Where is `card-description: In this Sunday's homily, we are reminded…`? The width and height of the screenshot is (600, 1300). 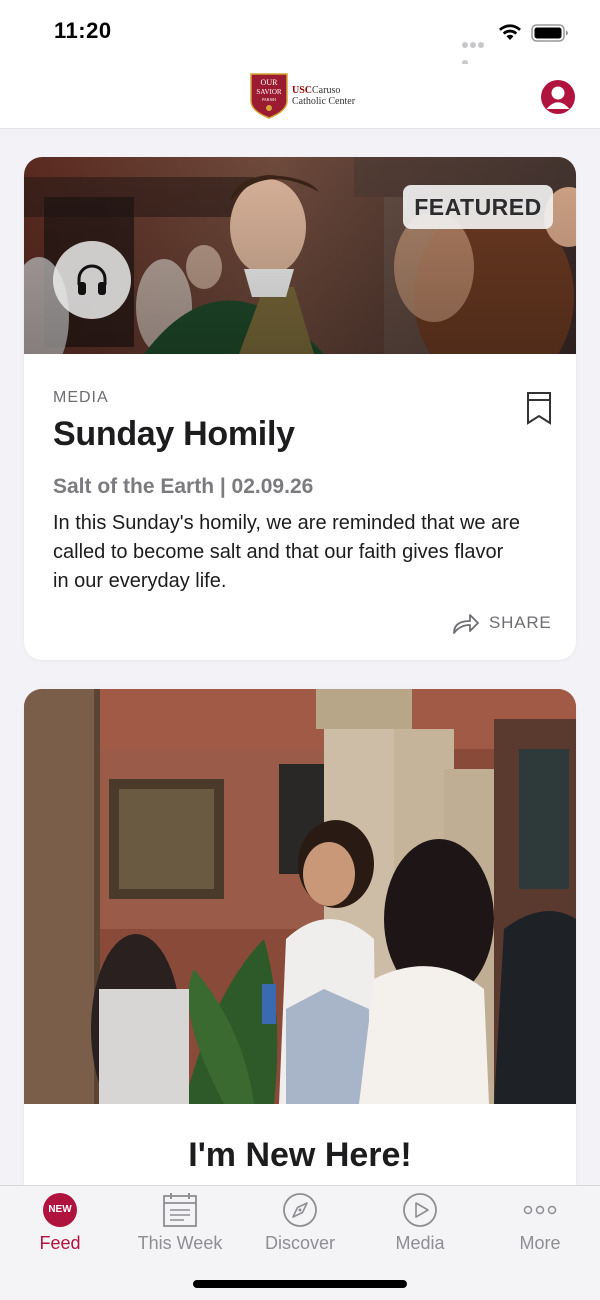
card-description: In this Sunday's homily, we are reminded… is located at coordinates (287, 552).